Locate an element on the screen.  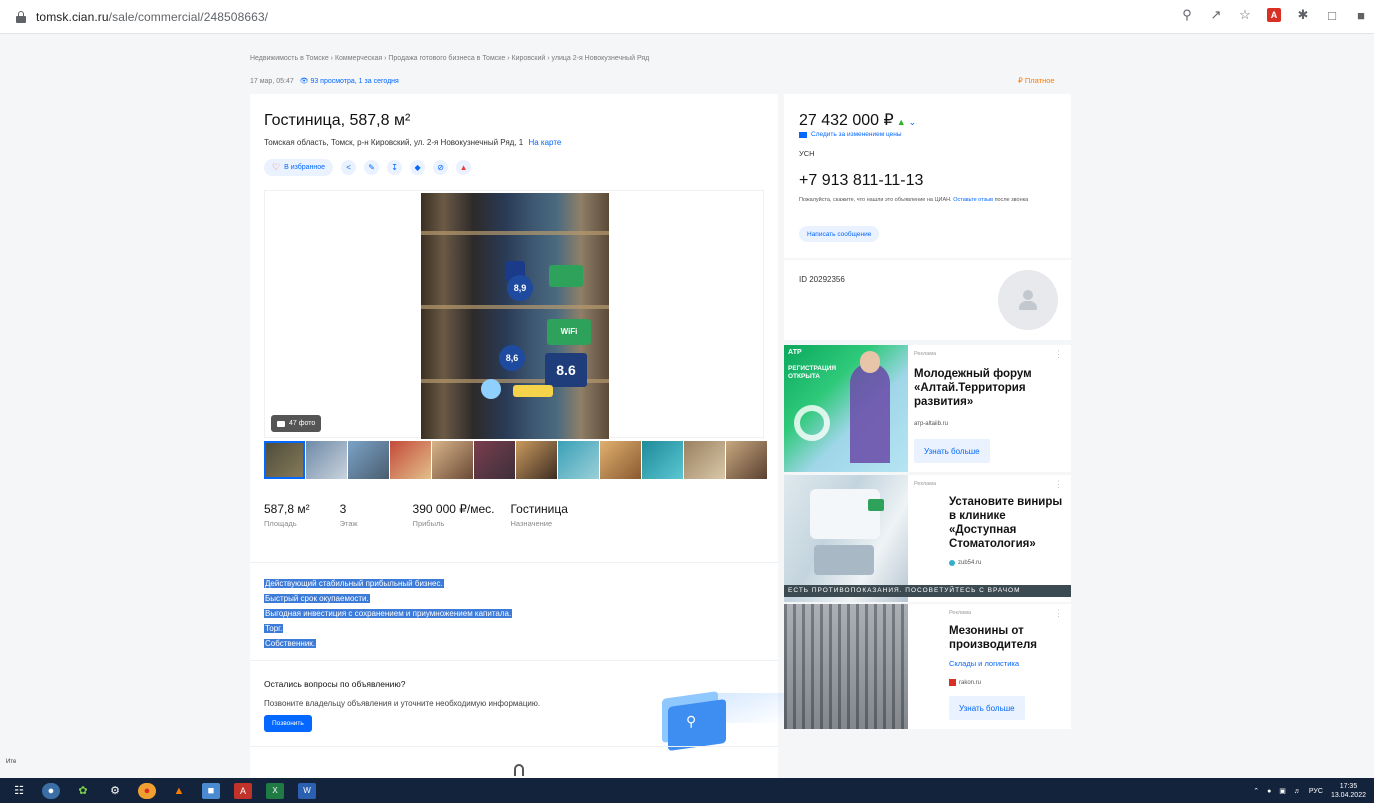
follow-price-link: Следить за изменением цены is located at coordinates (850, 134).